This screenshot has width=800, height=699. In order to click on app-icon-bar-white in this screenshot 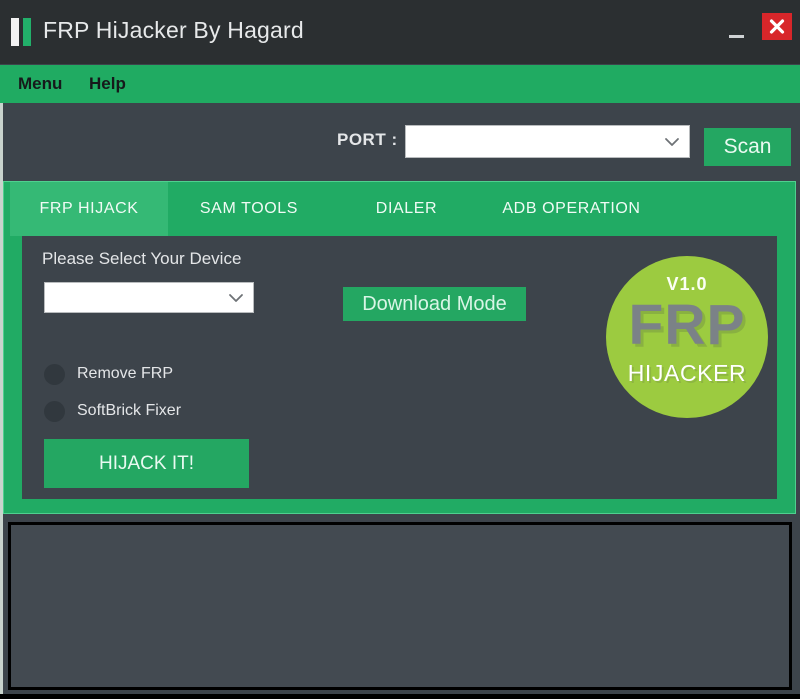, I will do `click(15, 32)`.